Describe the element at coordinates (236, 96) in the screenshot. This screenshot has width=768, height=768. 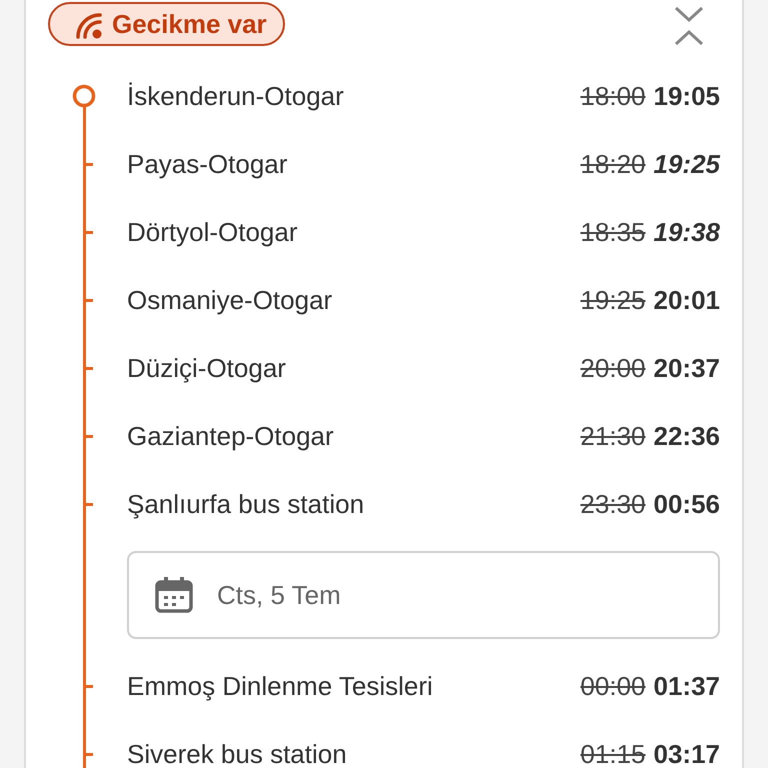
I see `stop-name: İskenderun-Otogar` at that location.